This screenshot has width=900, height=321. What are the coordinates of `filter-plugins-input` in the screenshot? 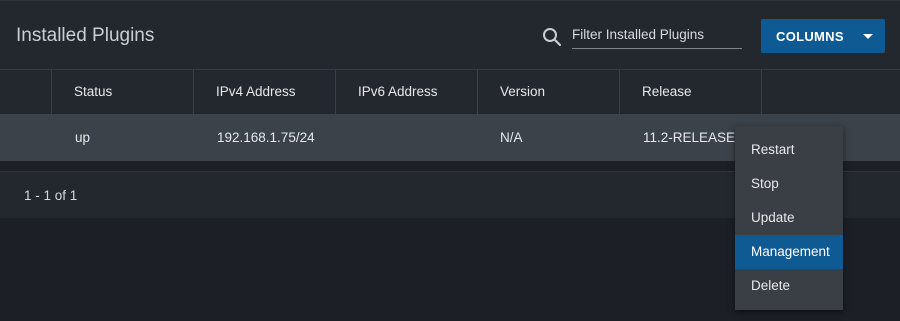 It's located at (657, 37).